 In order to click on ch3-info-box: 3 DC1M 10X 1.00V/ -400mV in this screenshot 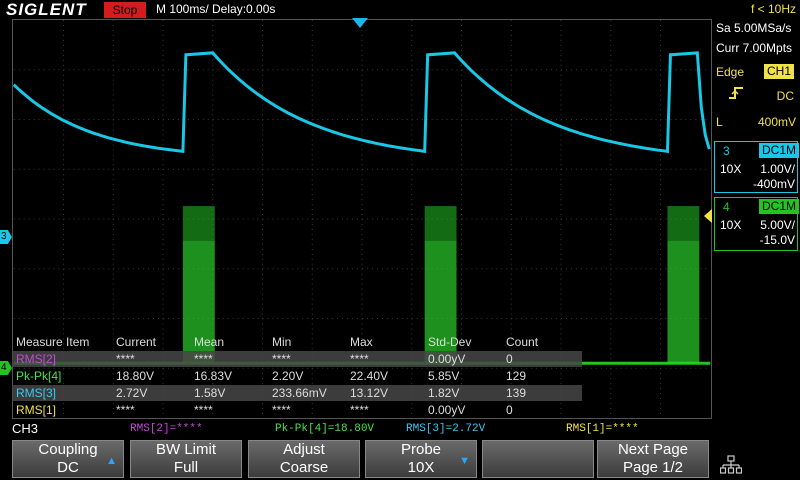, I will do `click(757, 167)`.